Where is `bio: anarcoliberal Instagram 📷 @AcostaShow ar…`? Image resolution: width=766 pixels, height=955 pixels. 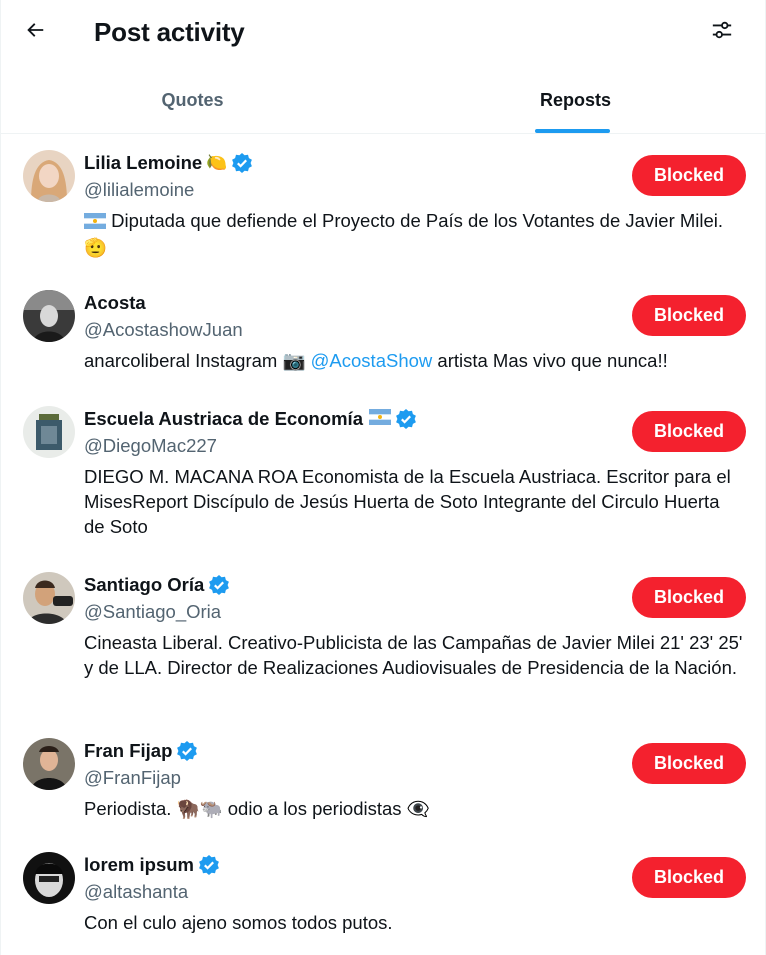
bio: anarcoliberal Instagram 📷 @AcostaShow ar… is located at coordinates (414, 360).